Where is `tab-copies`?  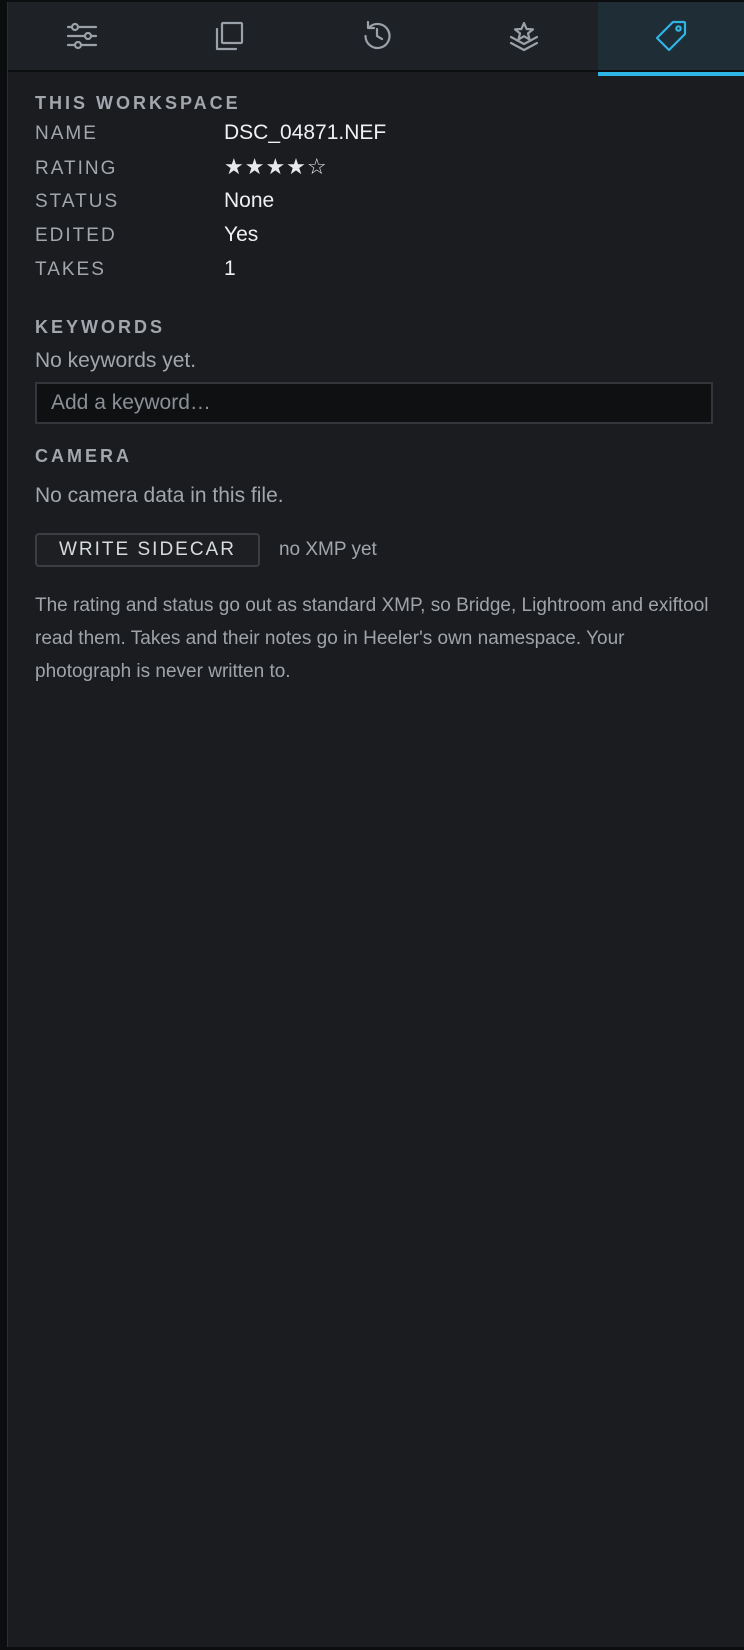
tab-copies is located at coordinates (228, 36).